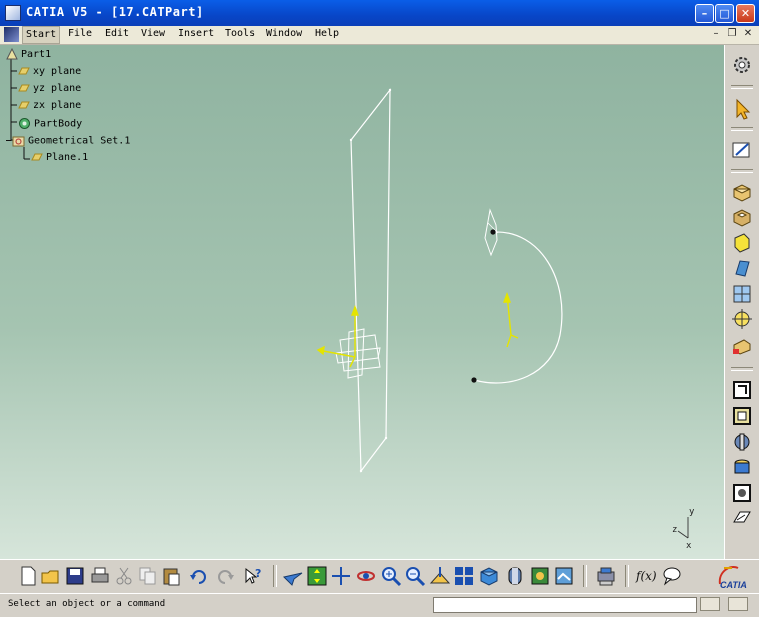  I want to click on tree-item-label: yz plane, so click(57, 88).